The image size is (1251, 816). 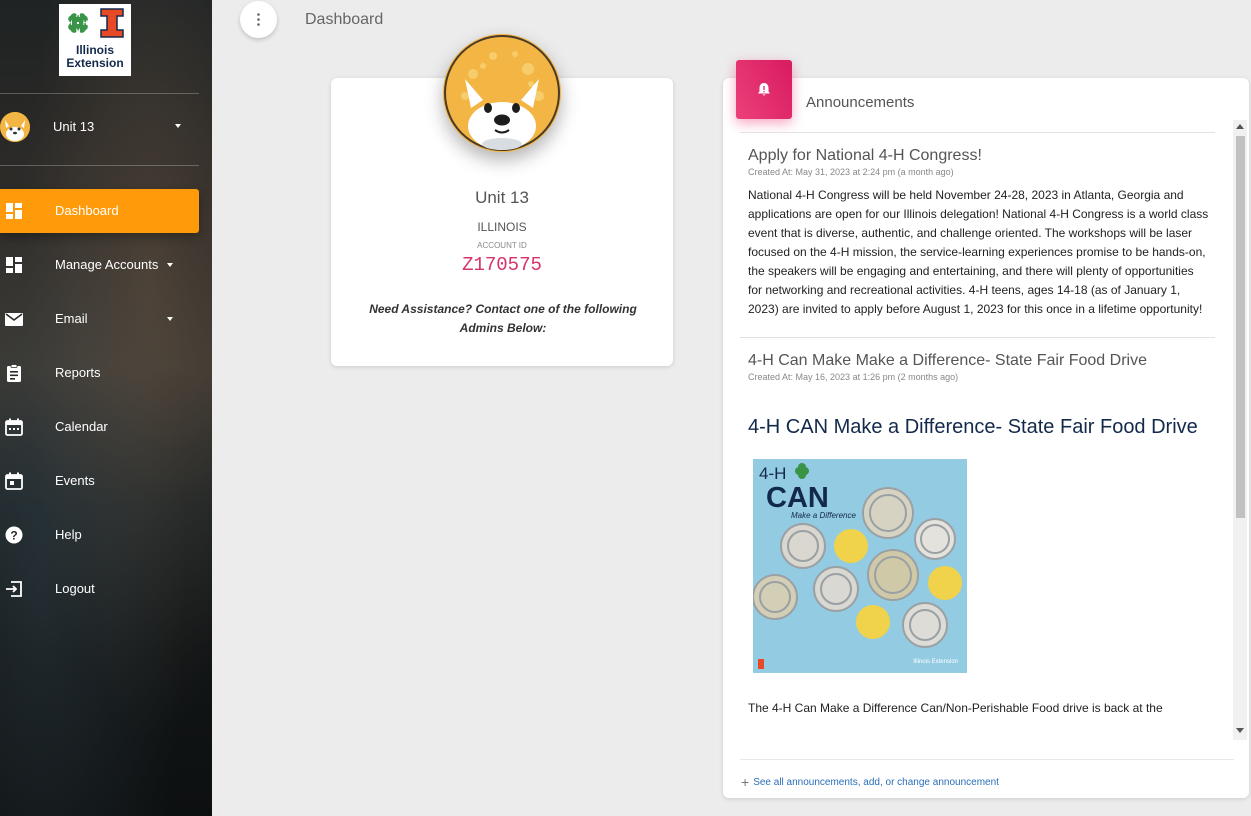 I want to click on account-id: Z170575, so click(x=502, y=265).